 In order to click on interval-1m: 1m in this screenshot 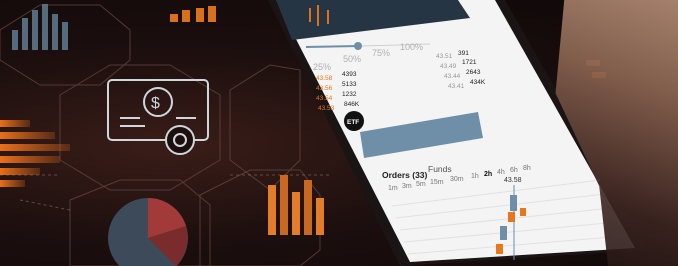, I will do `click(393, 188)`.